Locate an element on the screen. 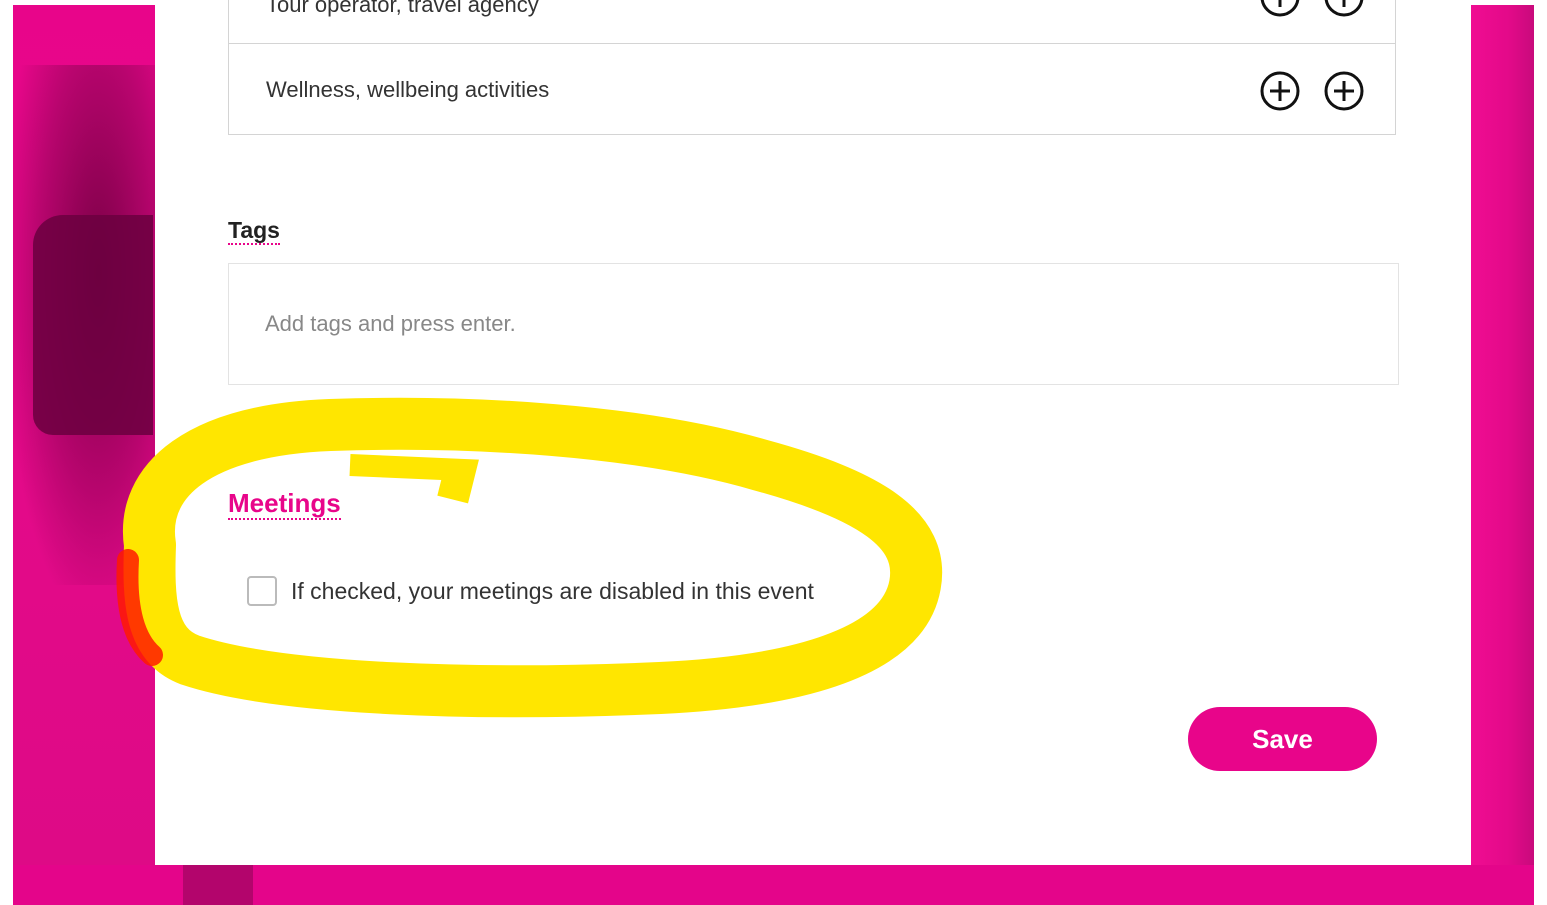  list-item-label: Tour operator, travel agency is located at coordinates (402, 8).